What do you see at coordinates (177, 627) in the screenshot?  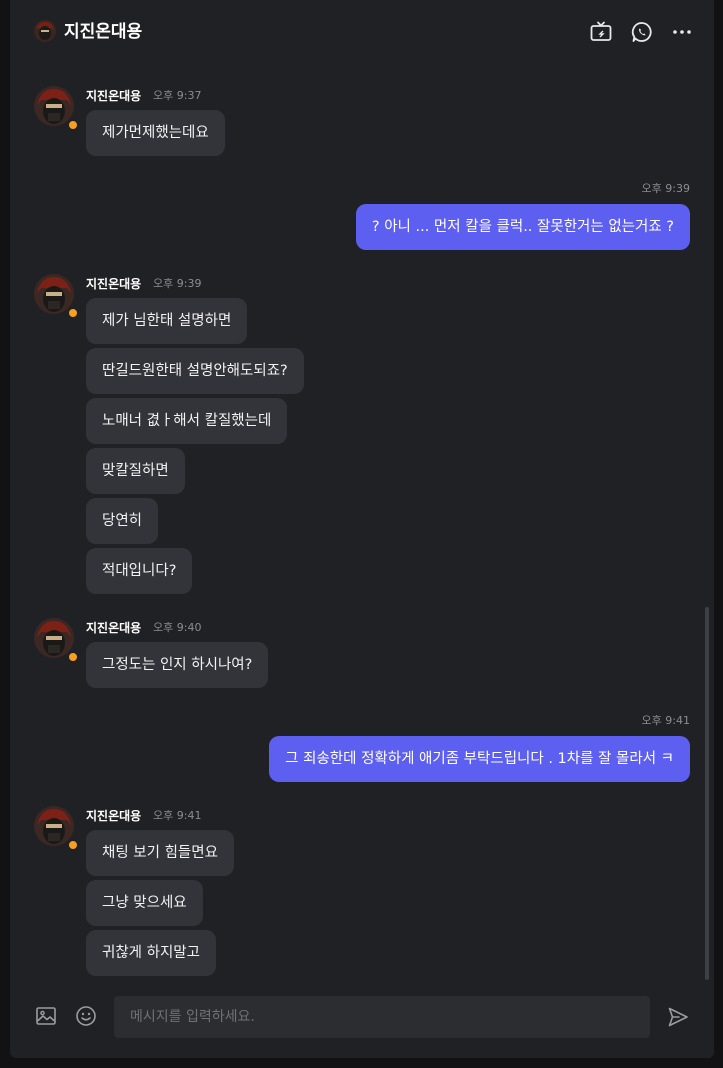 I see `message-time: 오후 9:40` at bounding box center [177, 627].